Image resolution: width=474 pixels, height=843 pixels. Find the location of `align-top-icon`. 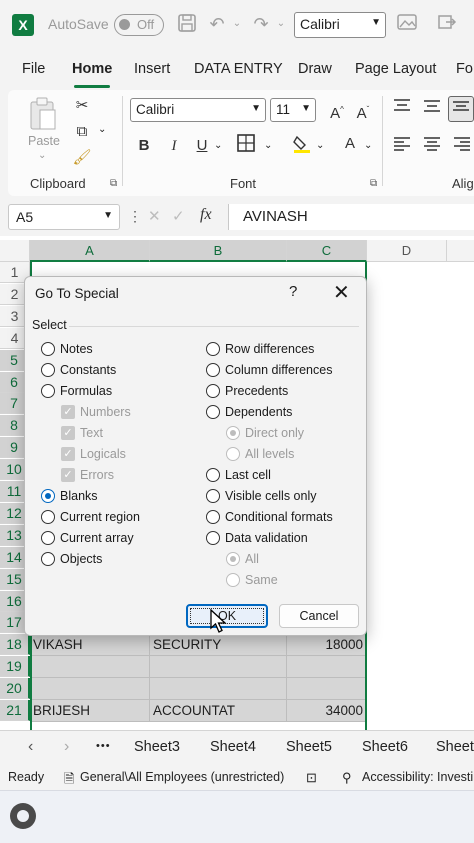

align-top-icon is located at coordinates (402, 109).